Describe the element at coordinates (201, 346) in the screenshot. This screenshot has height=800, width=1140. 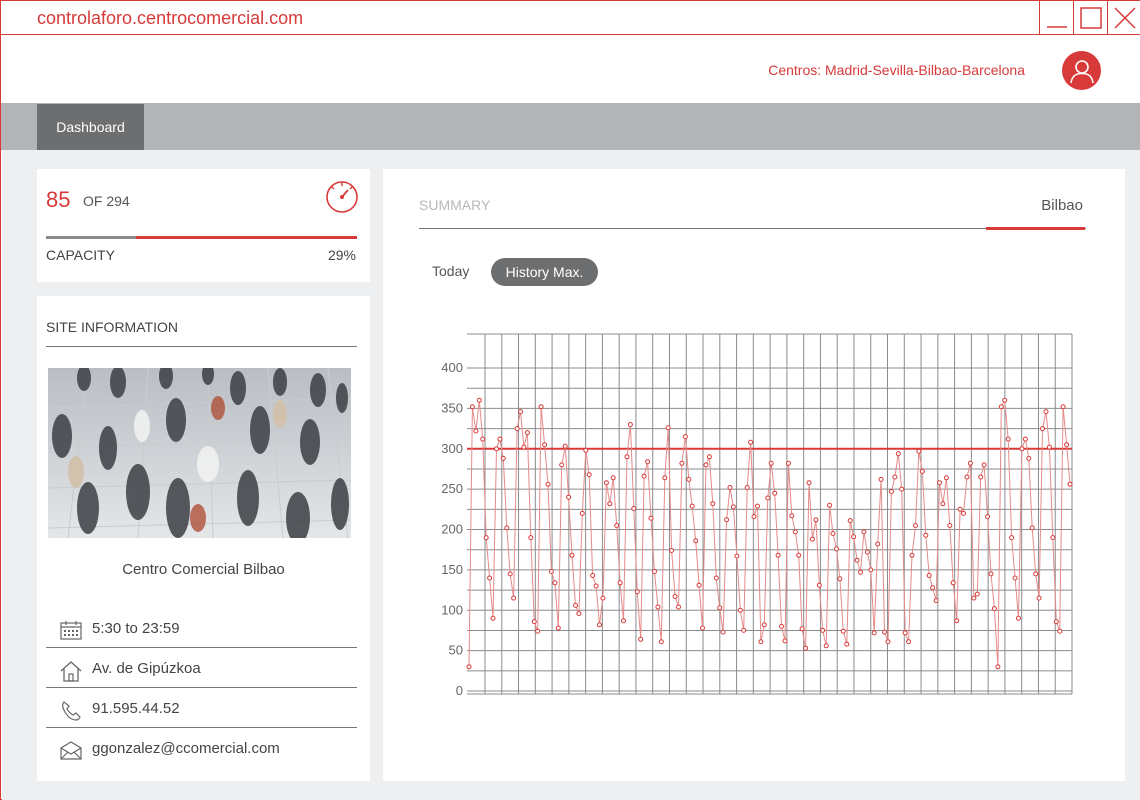
I see `divider` at that location.